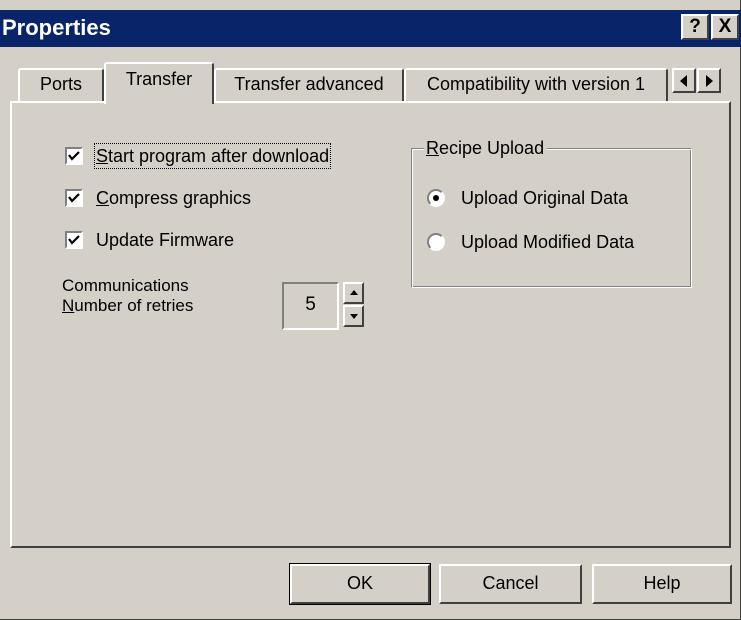  What do you see at coordinates (510, 584) in the screenshot?
I see `cancel-button: Cancel` at bounding box center [510, 584].